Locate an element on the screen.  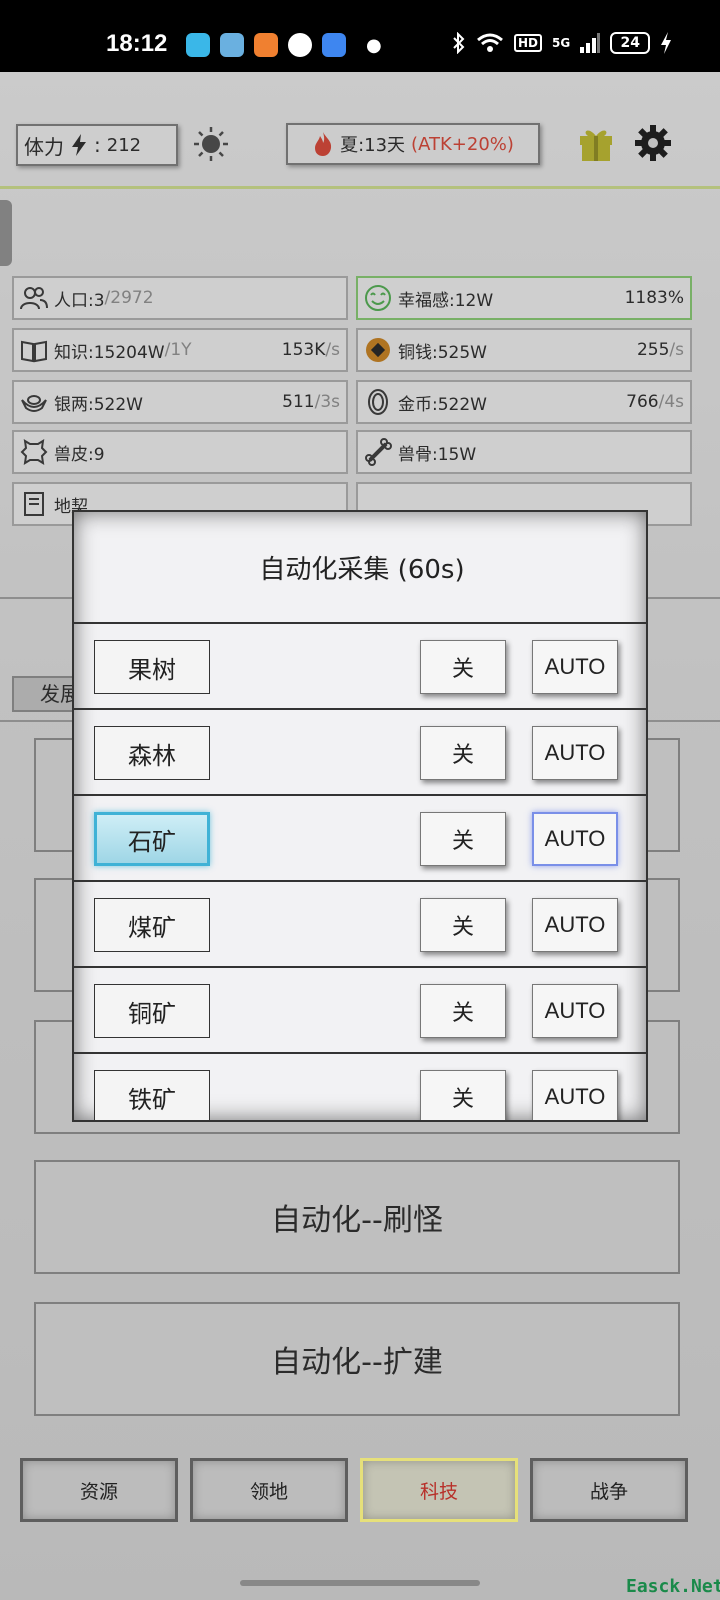
gear-icon is located at coordinates (653, 143).